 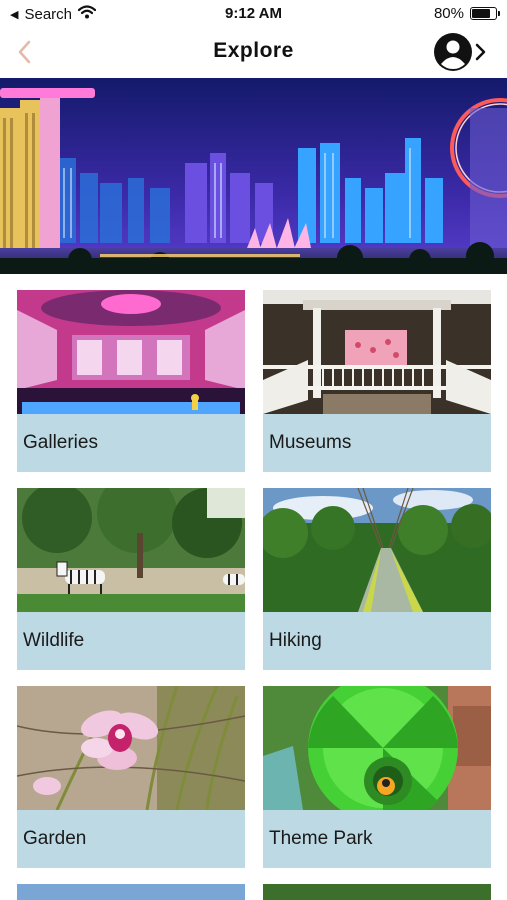 I want to click on category-card-garden: Garden, so click(x=131, y=777).